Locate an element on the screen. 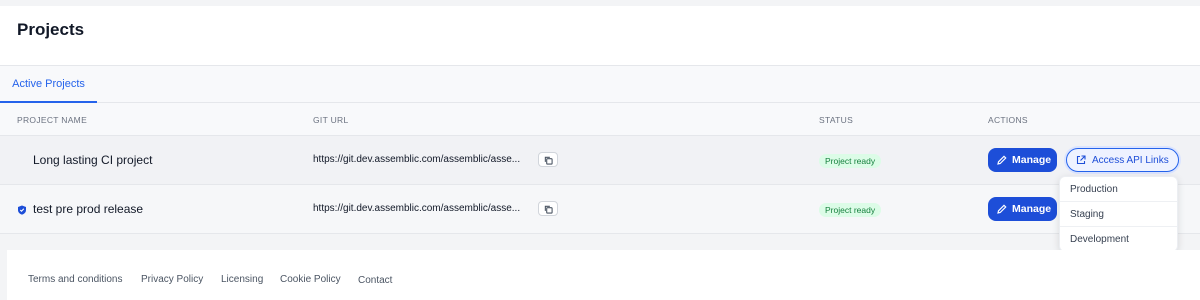 This screenshot has height=300, width=1200. footer-link-contact: Contact is located at coordinates (375, 280).